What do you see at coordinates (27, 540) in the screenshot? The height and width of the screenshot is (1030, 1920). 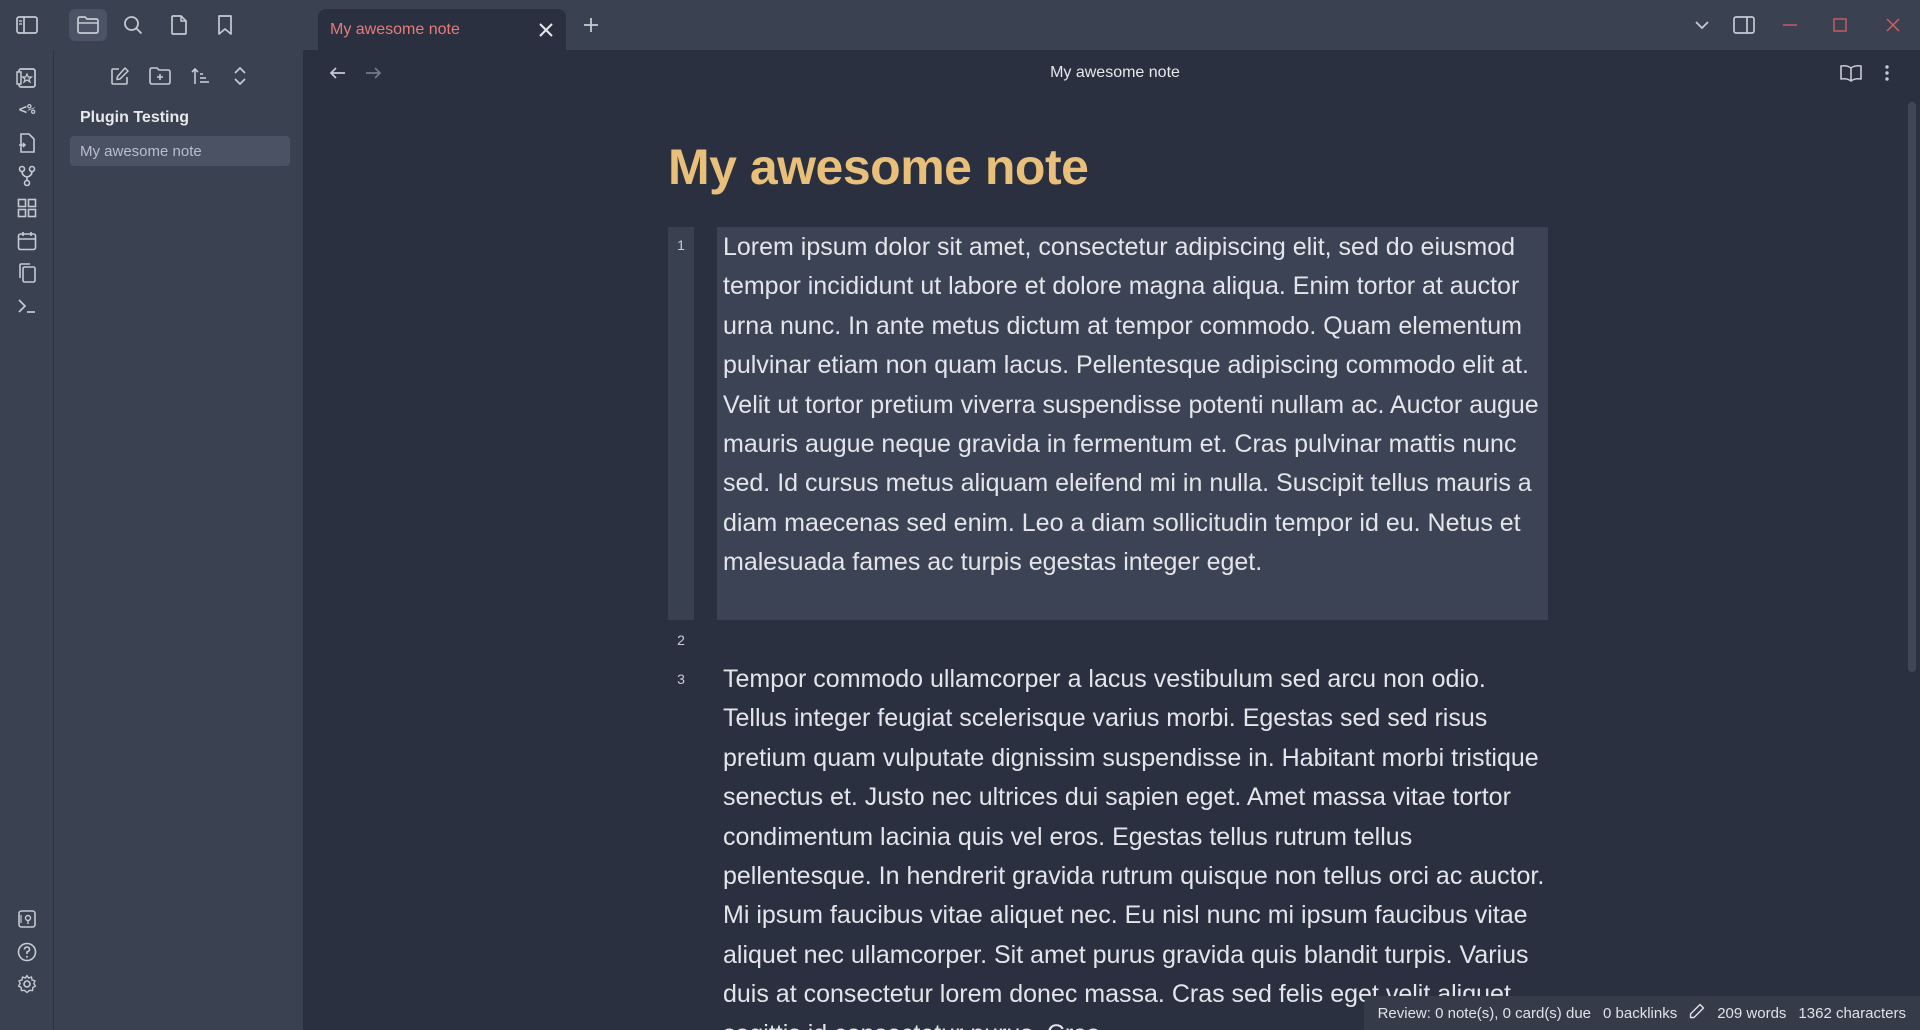 I see `ribbon: <%` at bounding box center [27, 540].